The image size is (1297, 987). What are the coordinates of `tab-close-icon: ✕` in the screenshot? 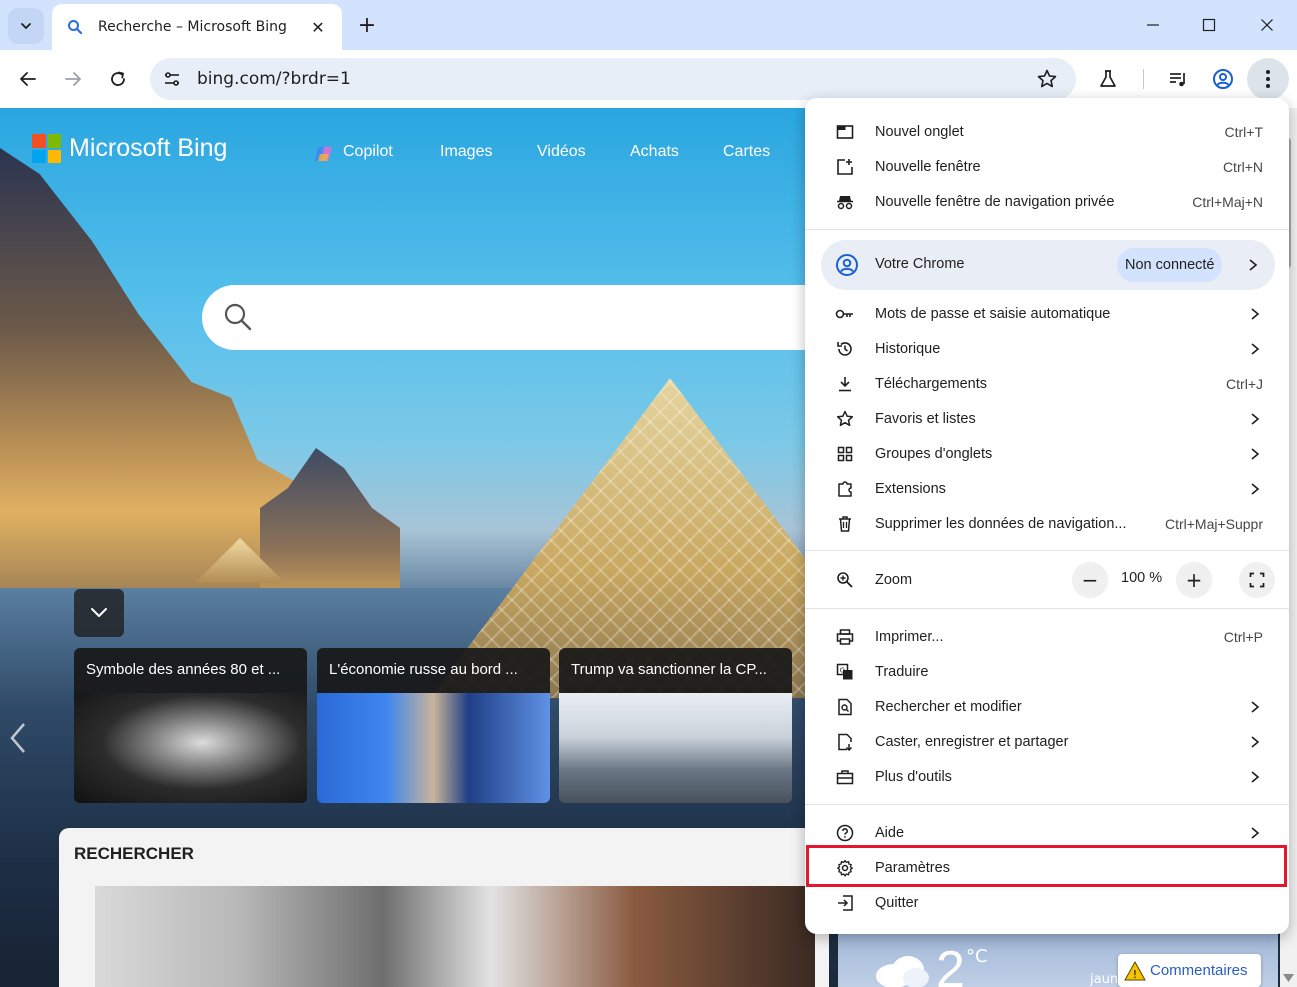 It's located at (318, 27).